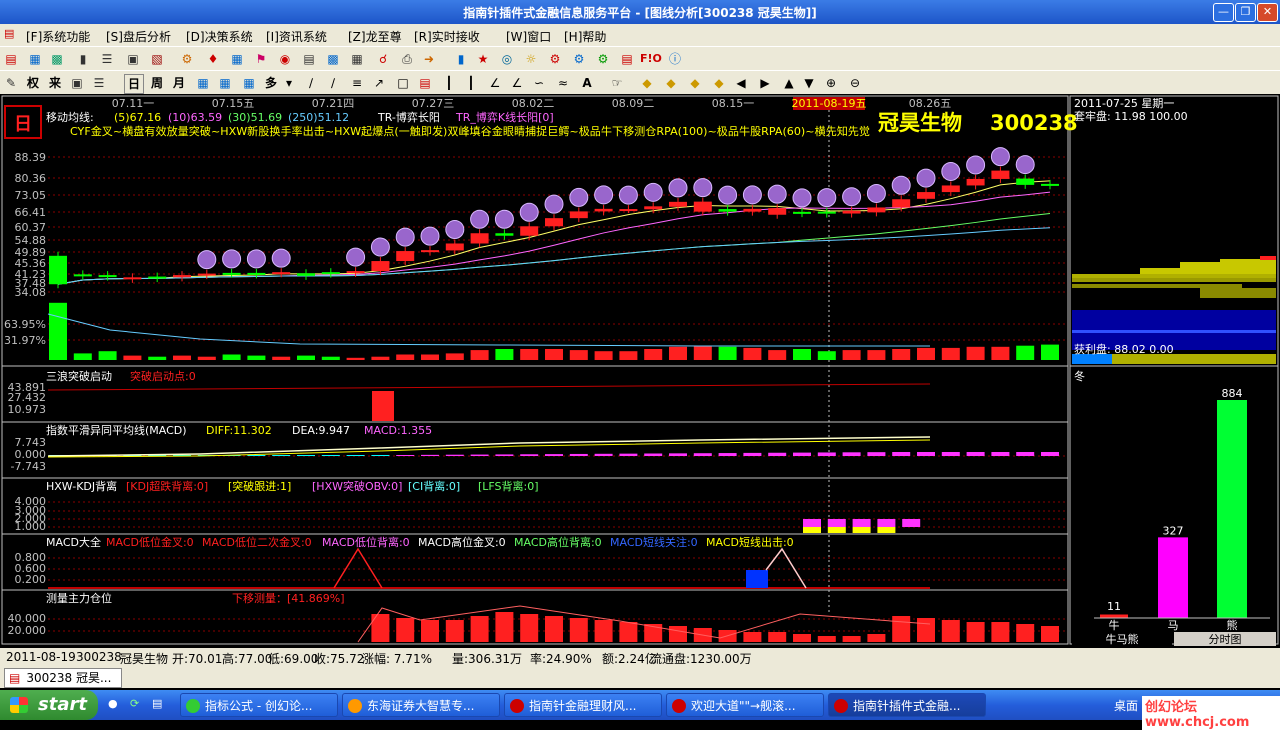  I want to click on print-icon: ⎙, so click(407, 59).